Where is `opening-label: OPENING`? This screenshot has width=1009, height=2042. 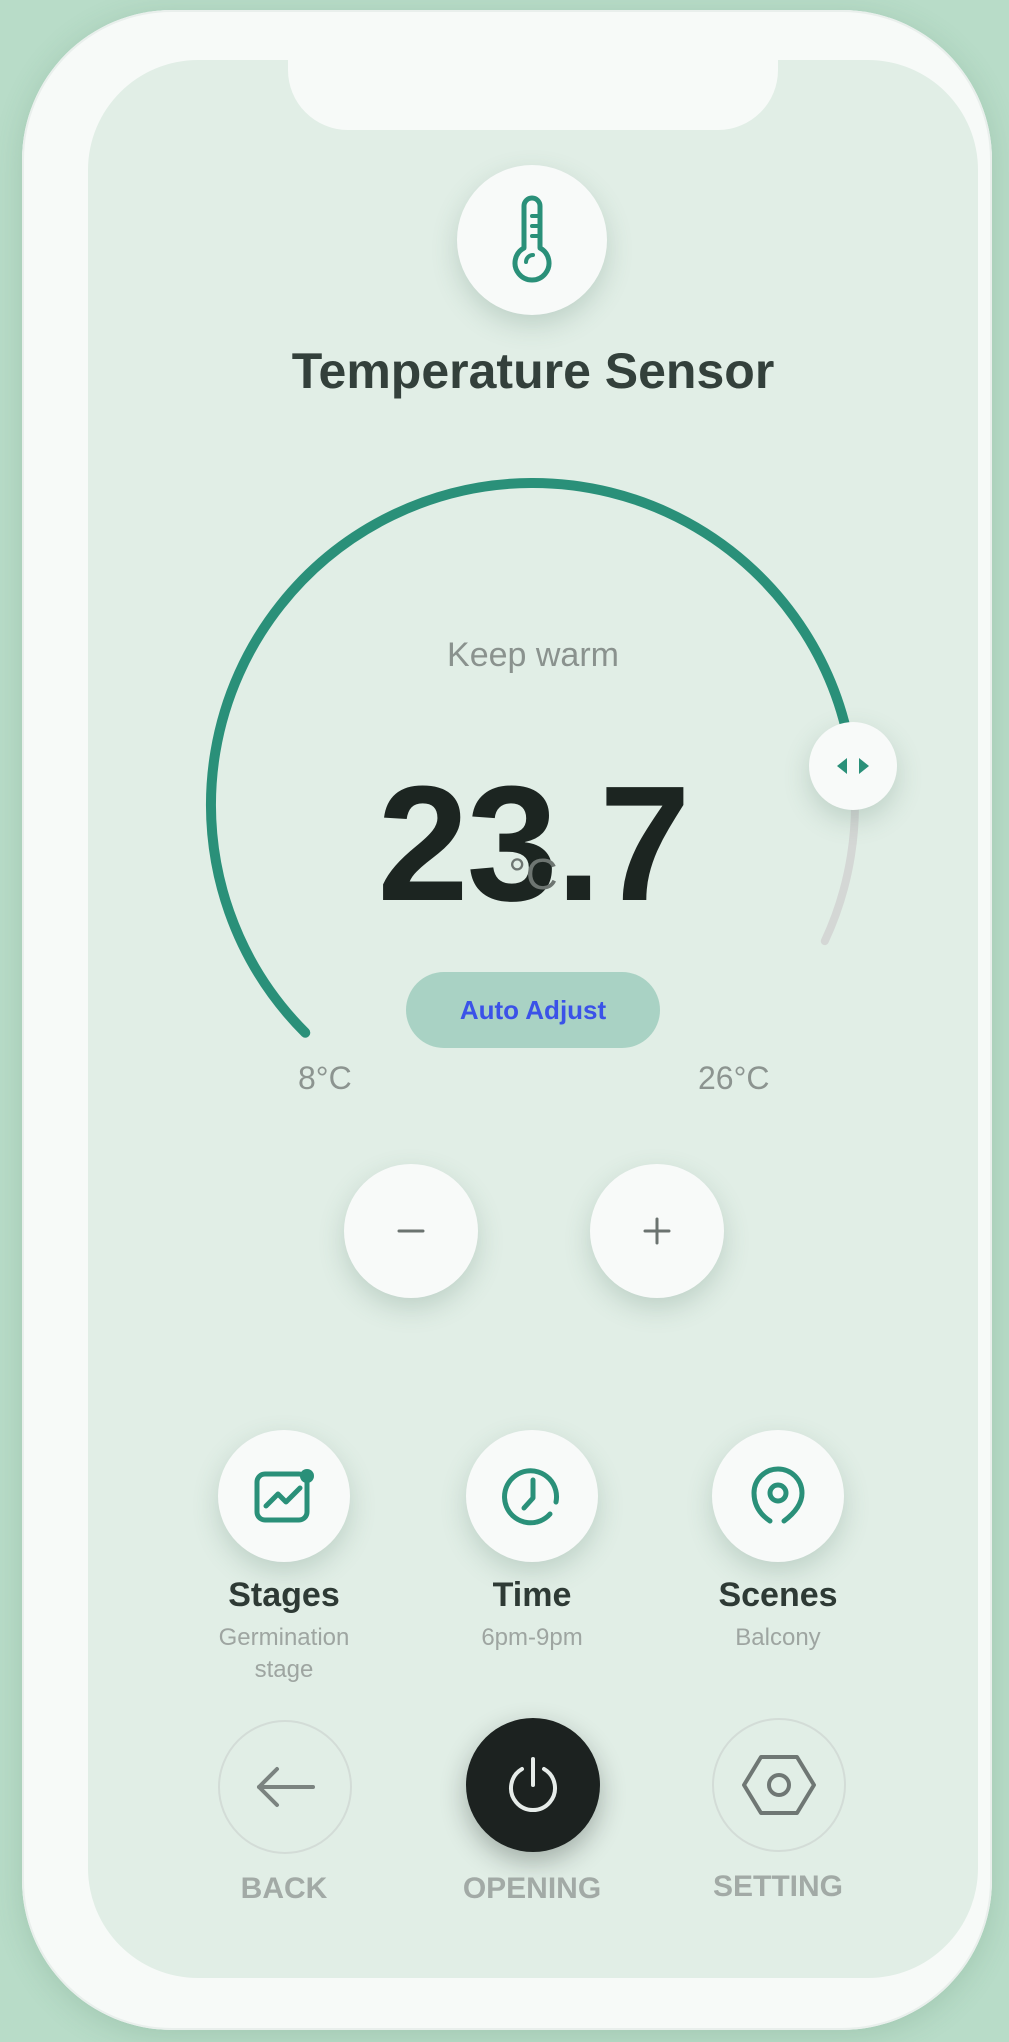
opening-label: OPENING is located at coordinates (532, 1888).